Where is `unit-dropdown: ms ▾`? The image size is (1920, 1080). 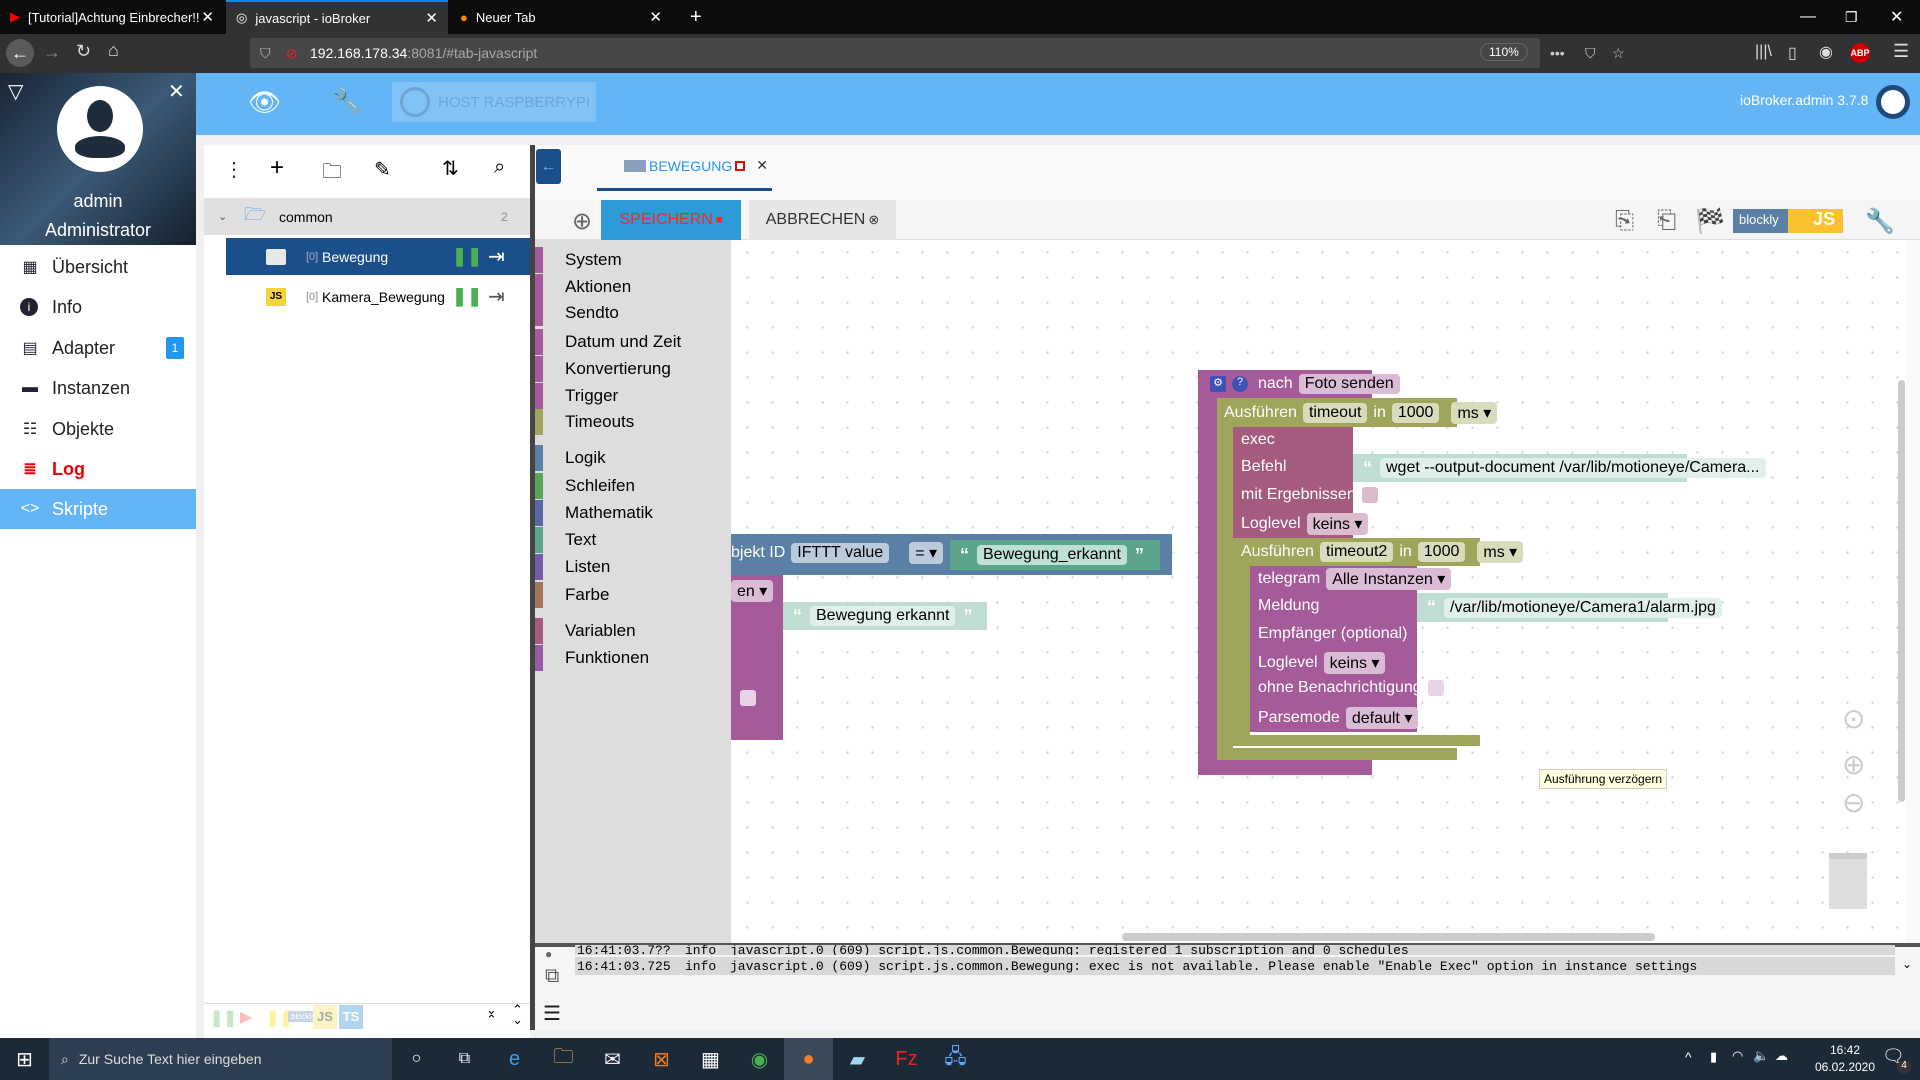
unit-dropdown: ms ▾ is located at coordinates (1474, 413).